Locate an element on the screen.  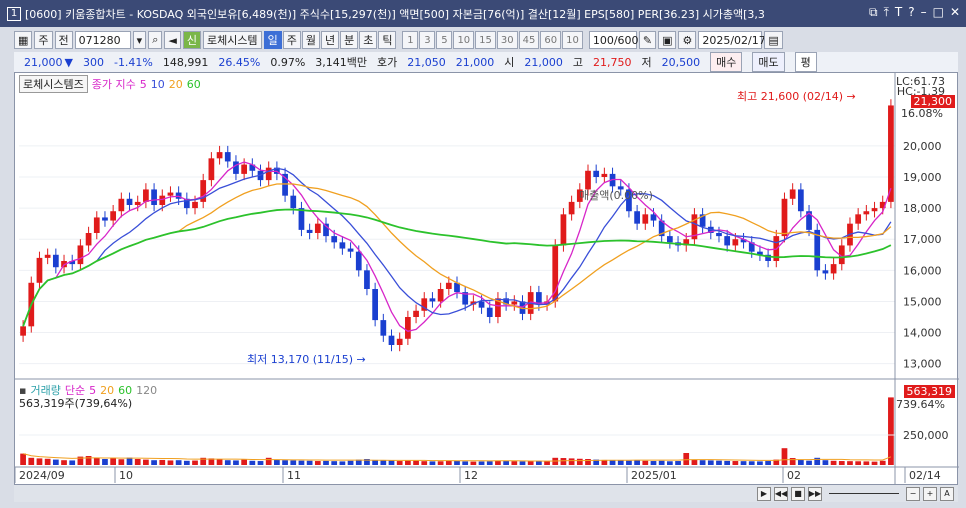
price-change-pct: -1.41% is located at coordinates (133, 62).